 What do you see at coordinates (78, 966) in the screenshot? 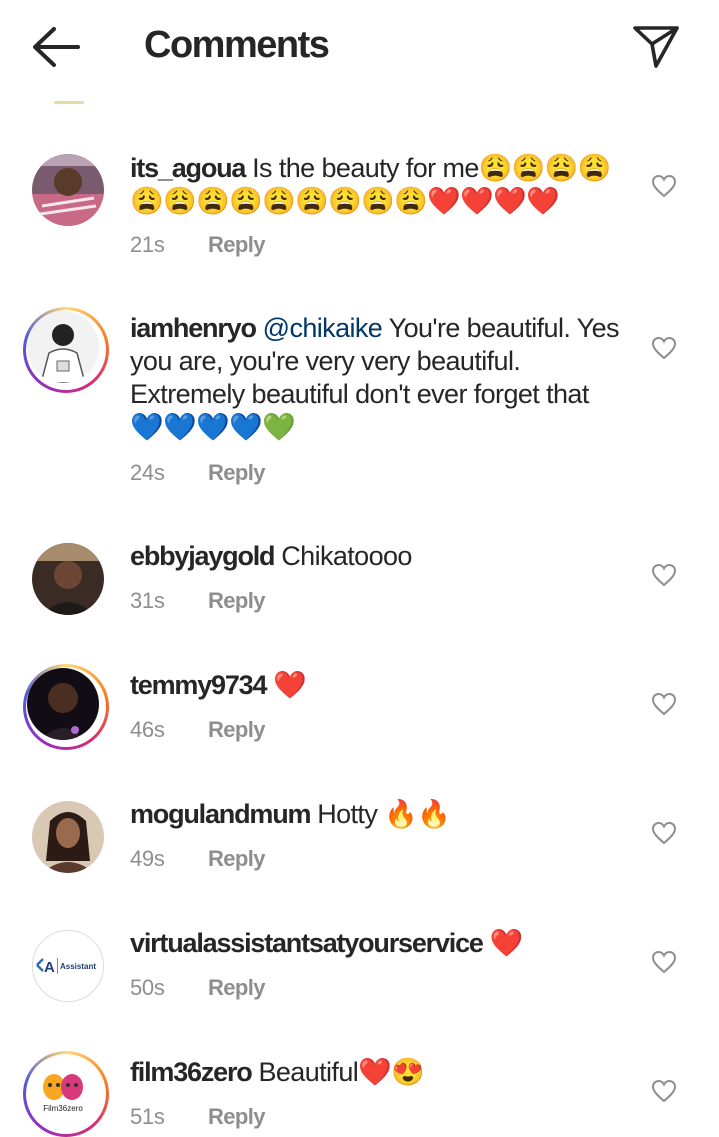
I see `logo-text: Assistant` at bounding box center [78, 966].